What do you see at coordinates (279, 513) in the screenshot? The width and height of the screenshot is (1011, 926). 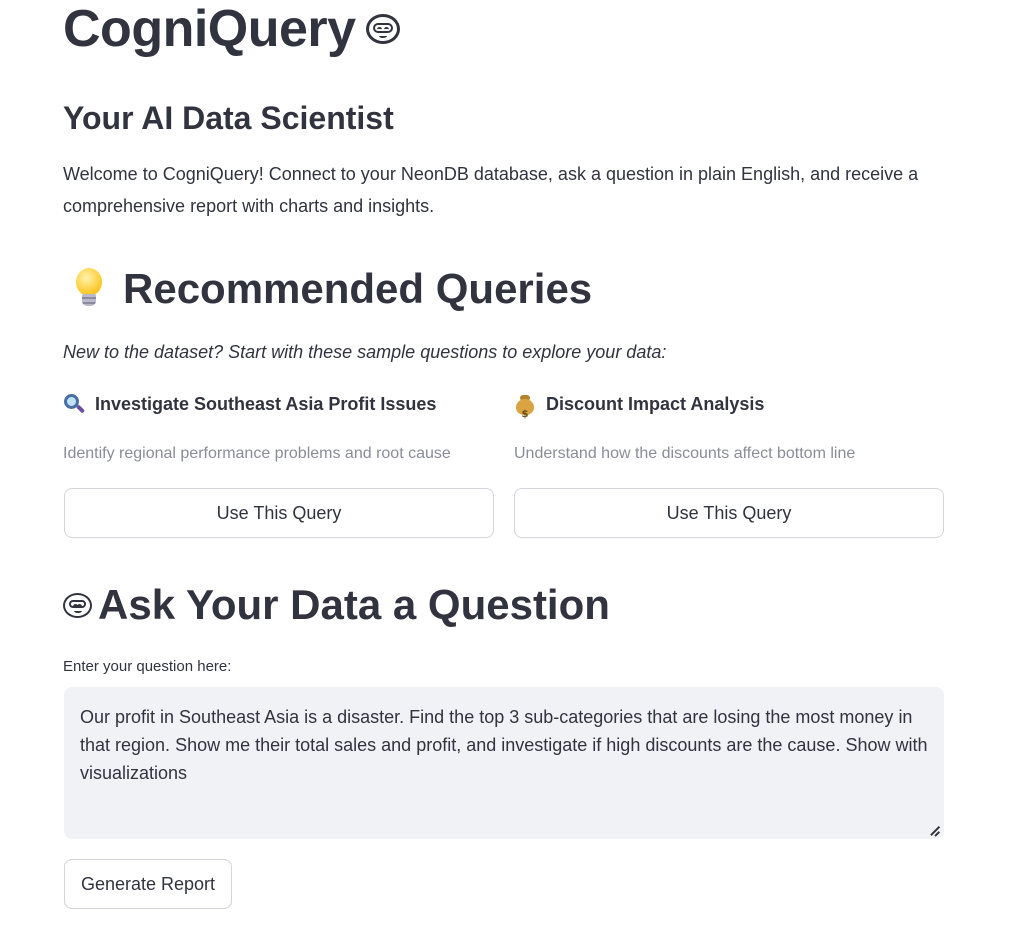 I see `use-query-button-southeast-asia: Use This Query` at bounding box center [279, 513].